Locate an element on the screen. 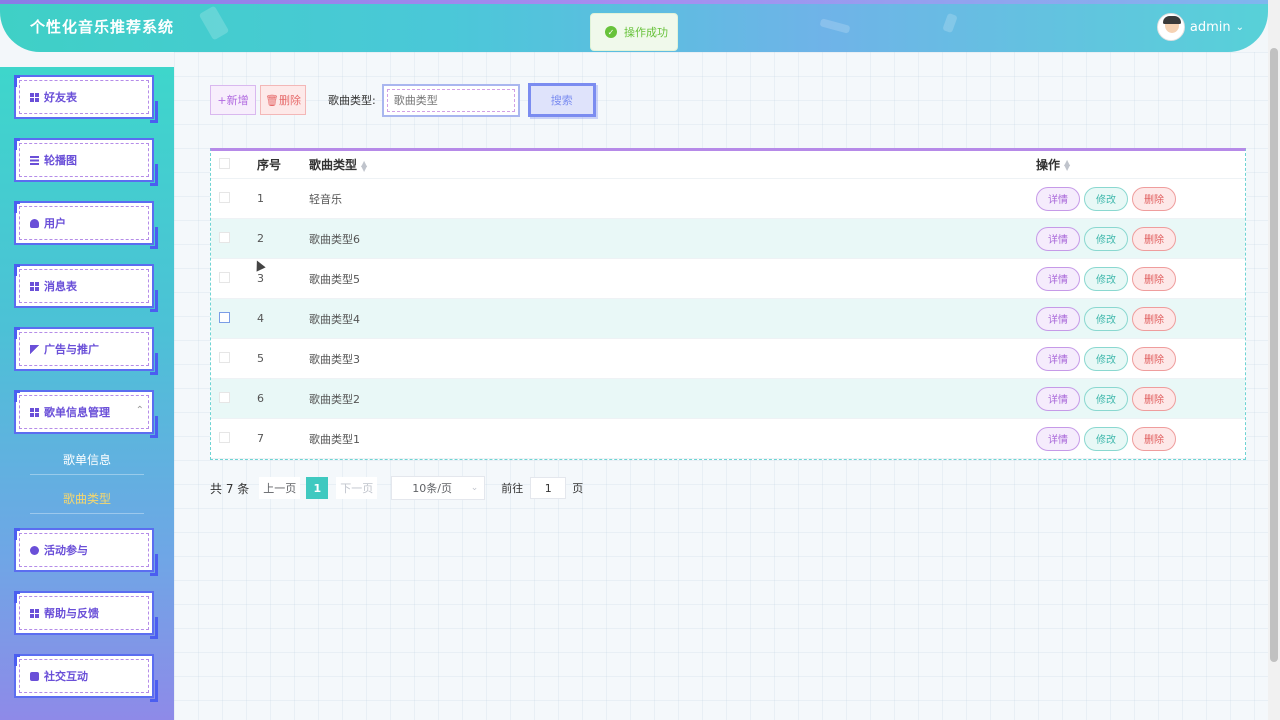 This screenshot has width=1280, height=720. success-toast: ✓ 操作成功 is located at coordinates (634, 32).